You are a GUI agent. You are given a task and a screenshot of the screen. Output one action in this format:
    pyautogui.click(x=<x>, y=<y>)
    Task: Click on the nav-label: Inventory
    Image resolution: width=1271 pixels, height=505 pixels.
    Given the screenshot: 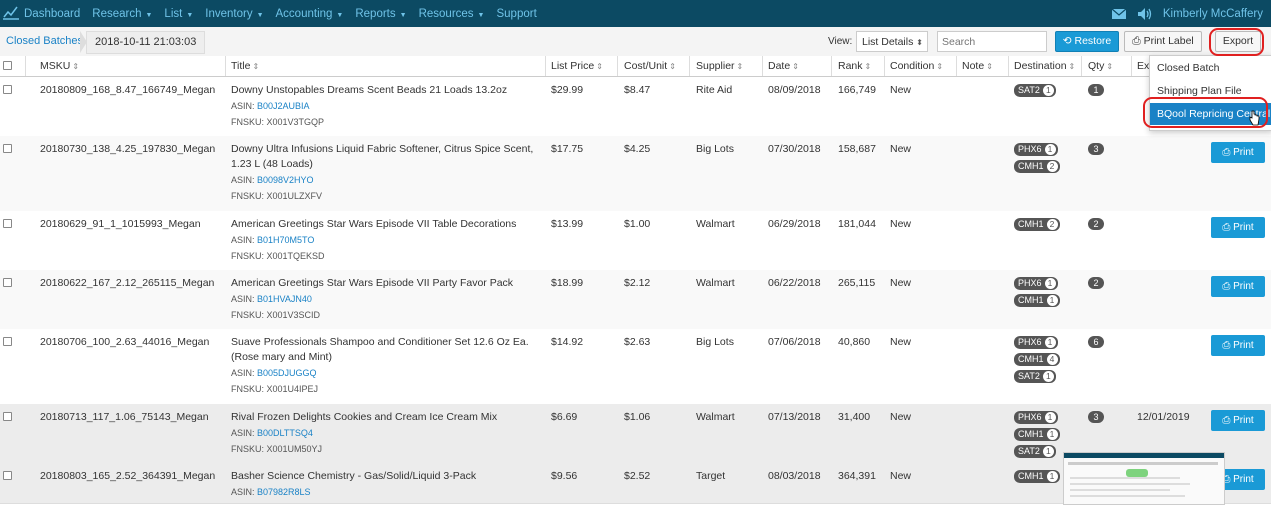 What is the action you would take?
    pyautogui.click(x=229, y=13)
    